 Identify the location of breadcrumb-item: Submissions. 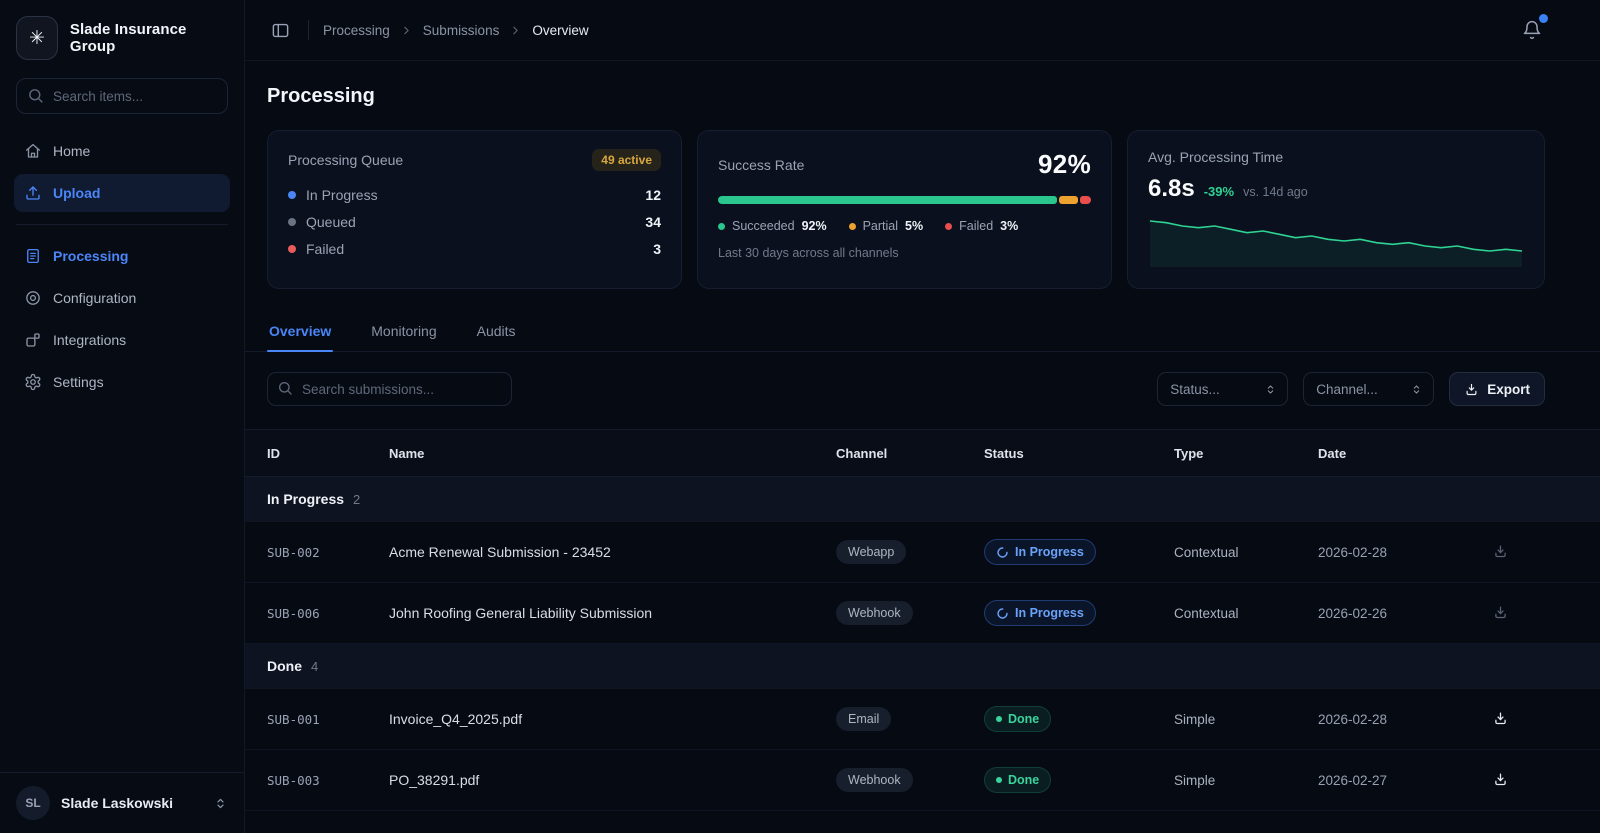
(461, 30).